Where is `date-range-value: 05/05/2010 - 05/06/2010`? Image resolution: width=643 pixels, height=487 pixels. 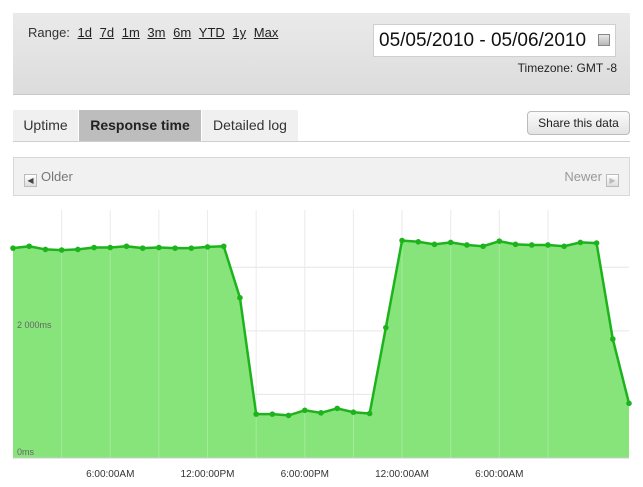
date-range-value: 05/05/2010 - 05/06/2010 is located at coordinates (483, 40).